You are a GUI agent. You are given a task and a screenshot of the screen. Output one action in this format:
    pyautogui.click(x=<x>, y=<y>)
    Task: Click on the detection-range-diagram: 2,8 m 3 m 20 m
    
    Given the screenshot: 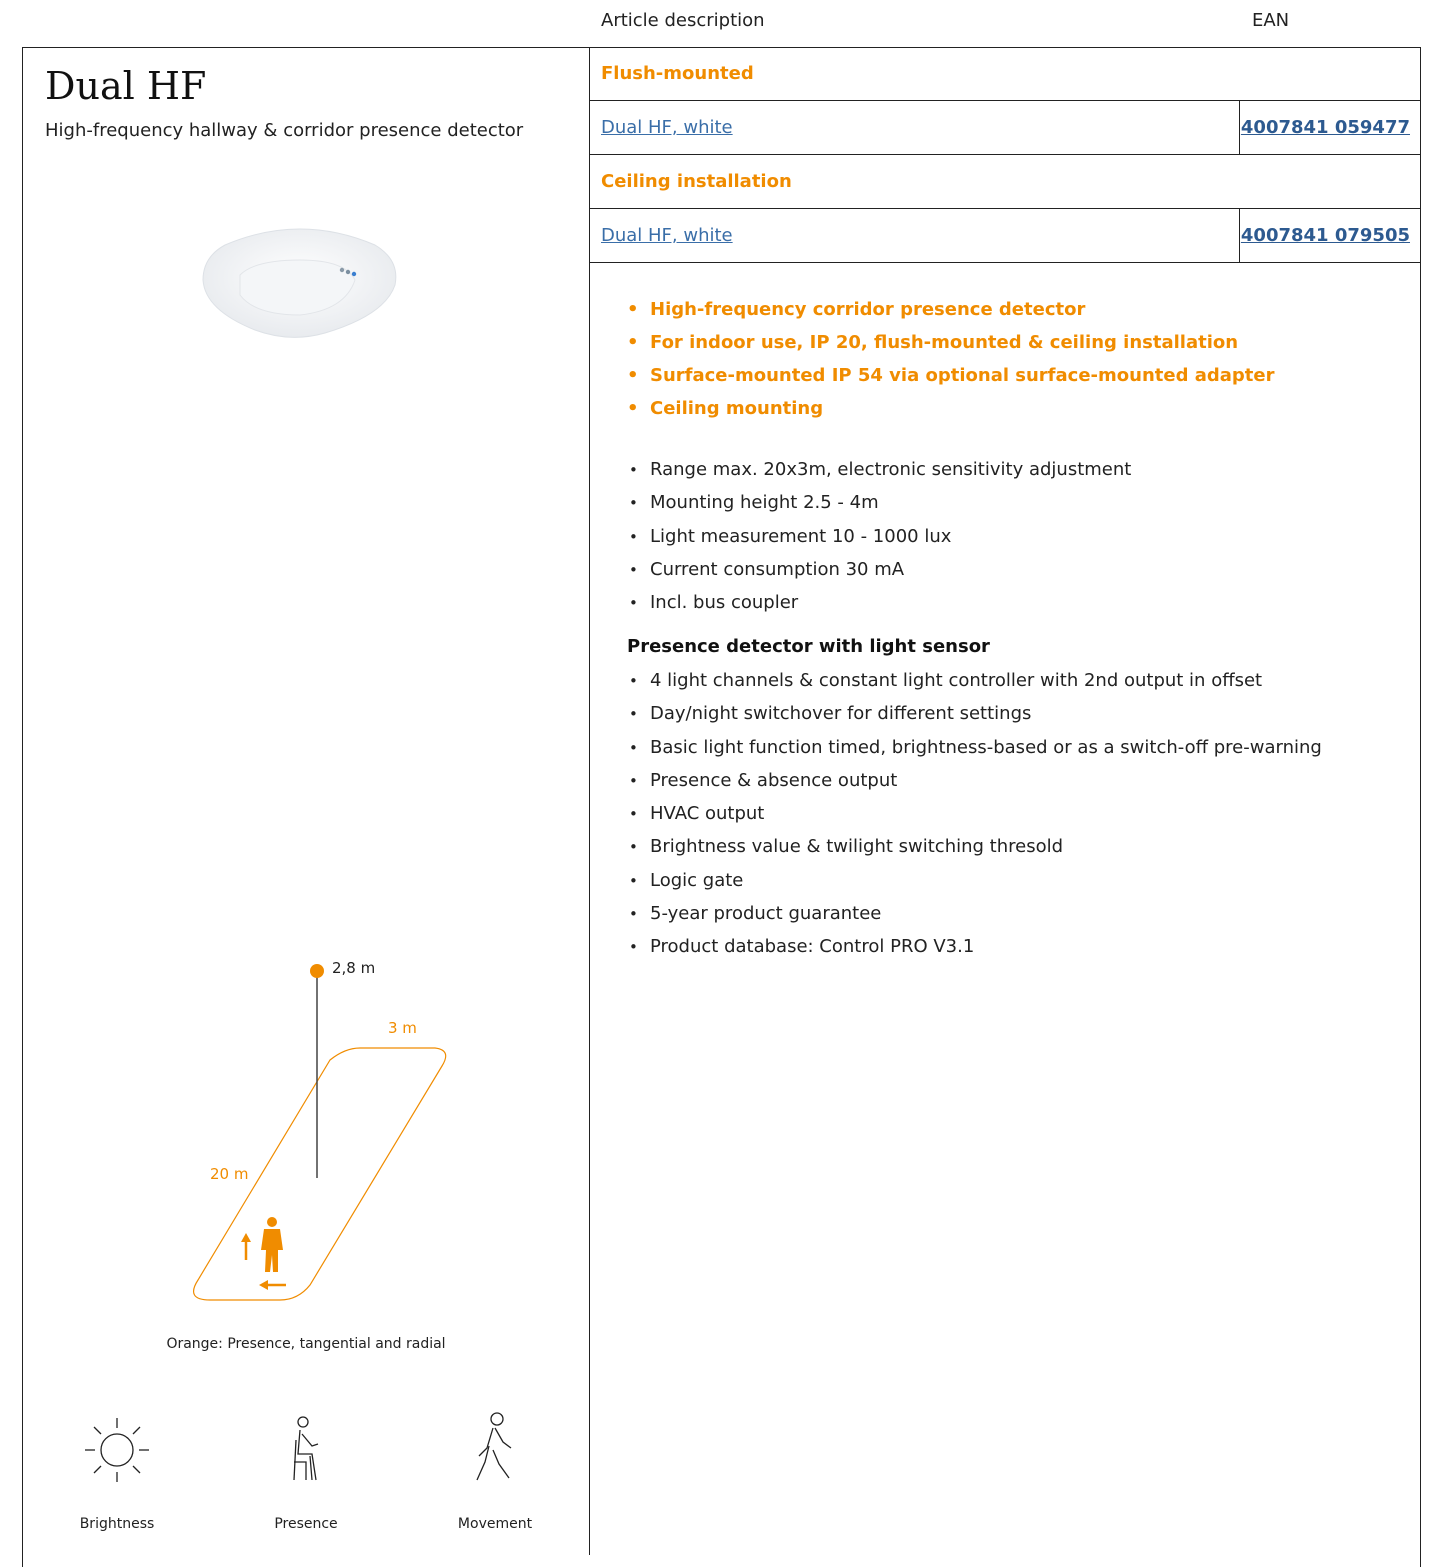 What is the action you would take?
    pyautogui.click(x=319, y=1130)
    